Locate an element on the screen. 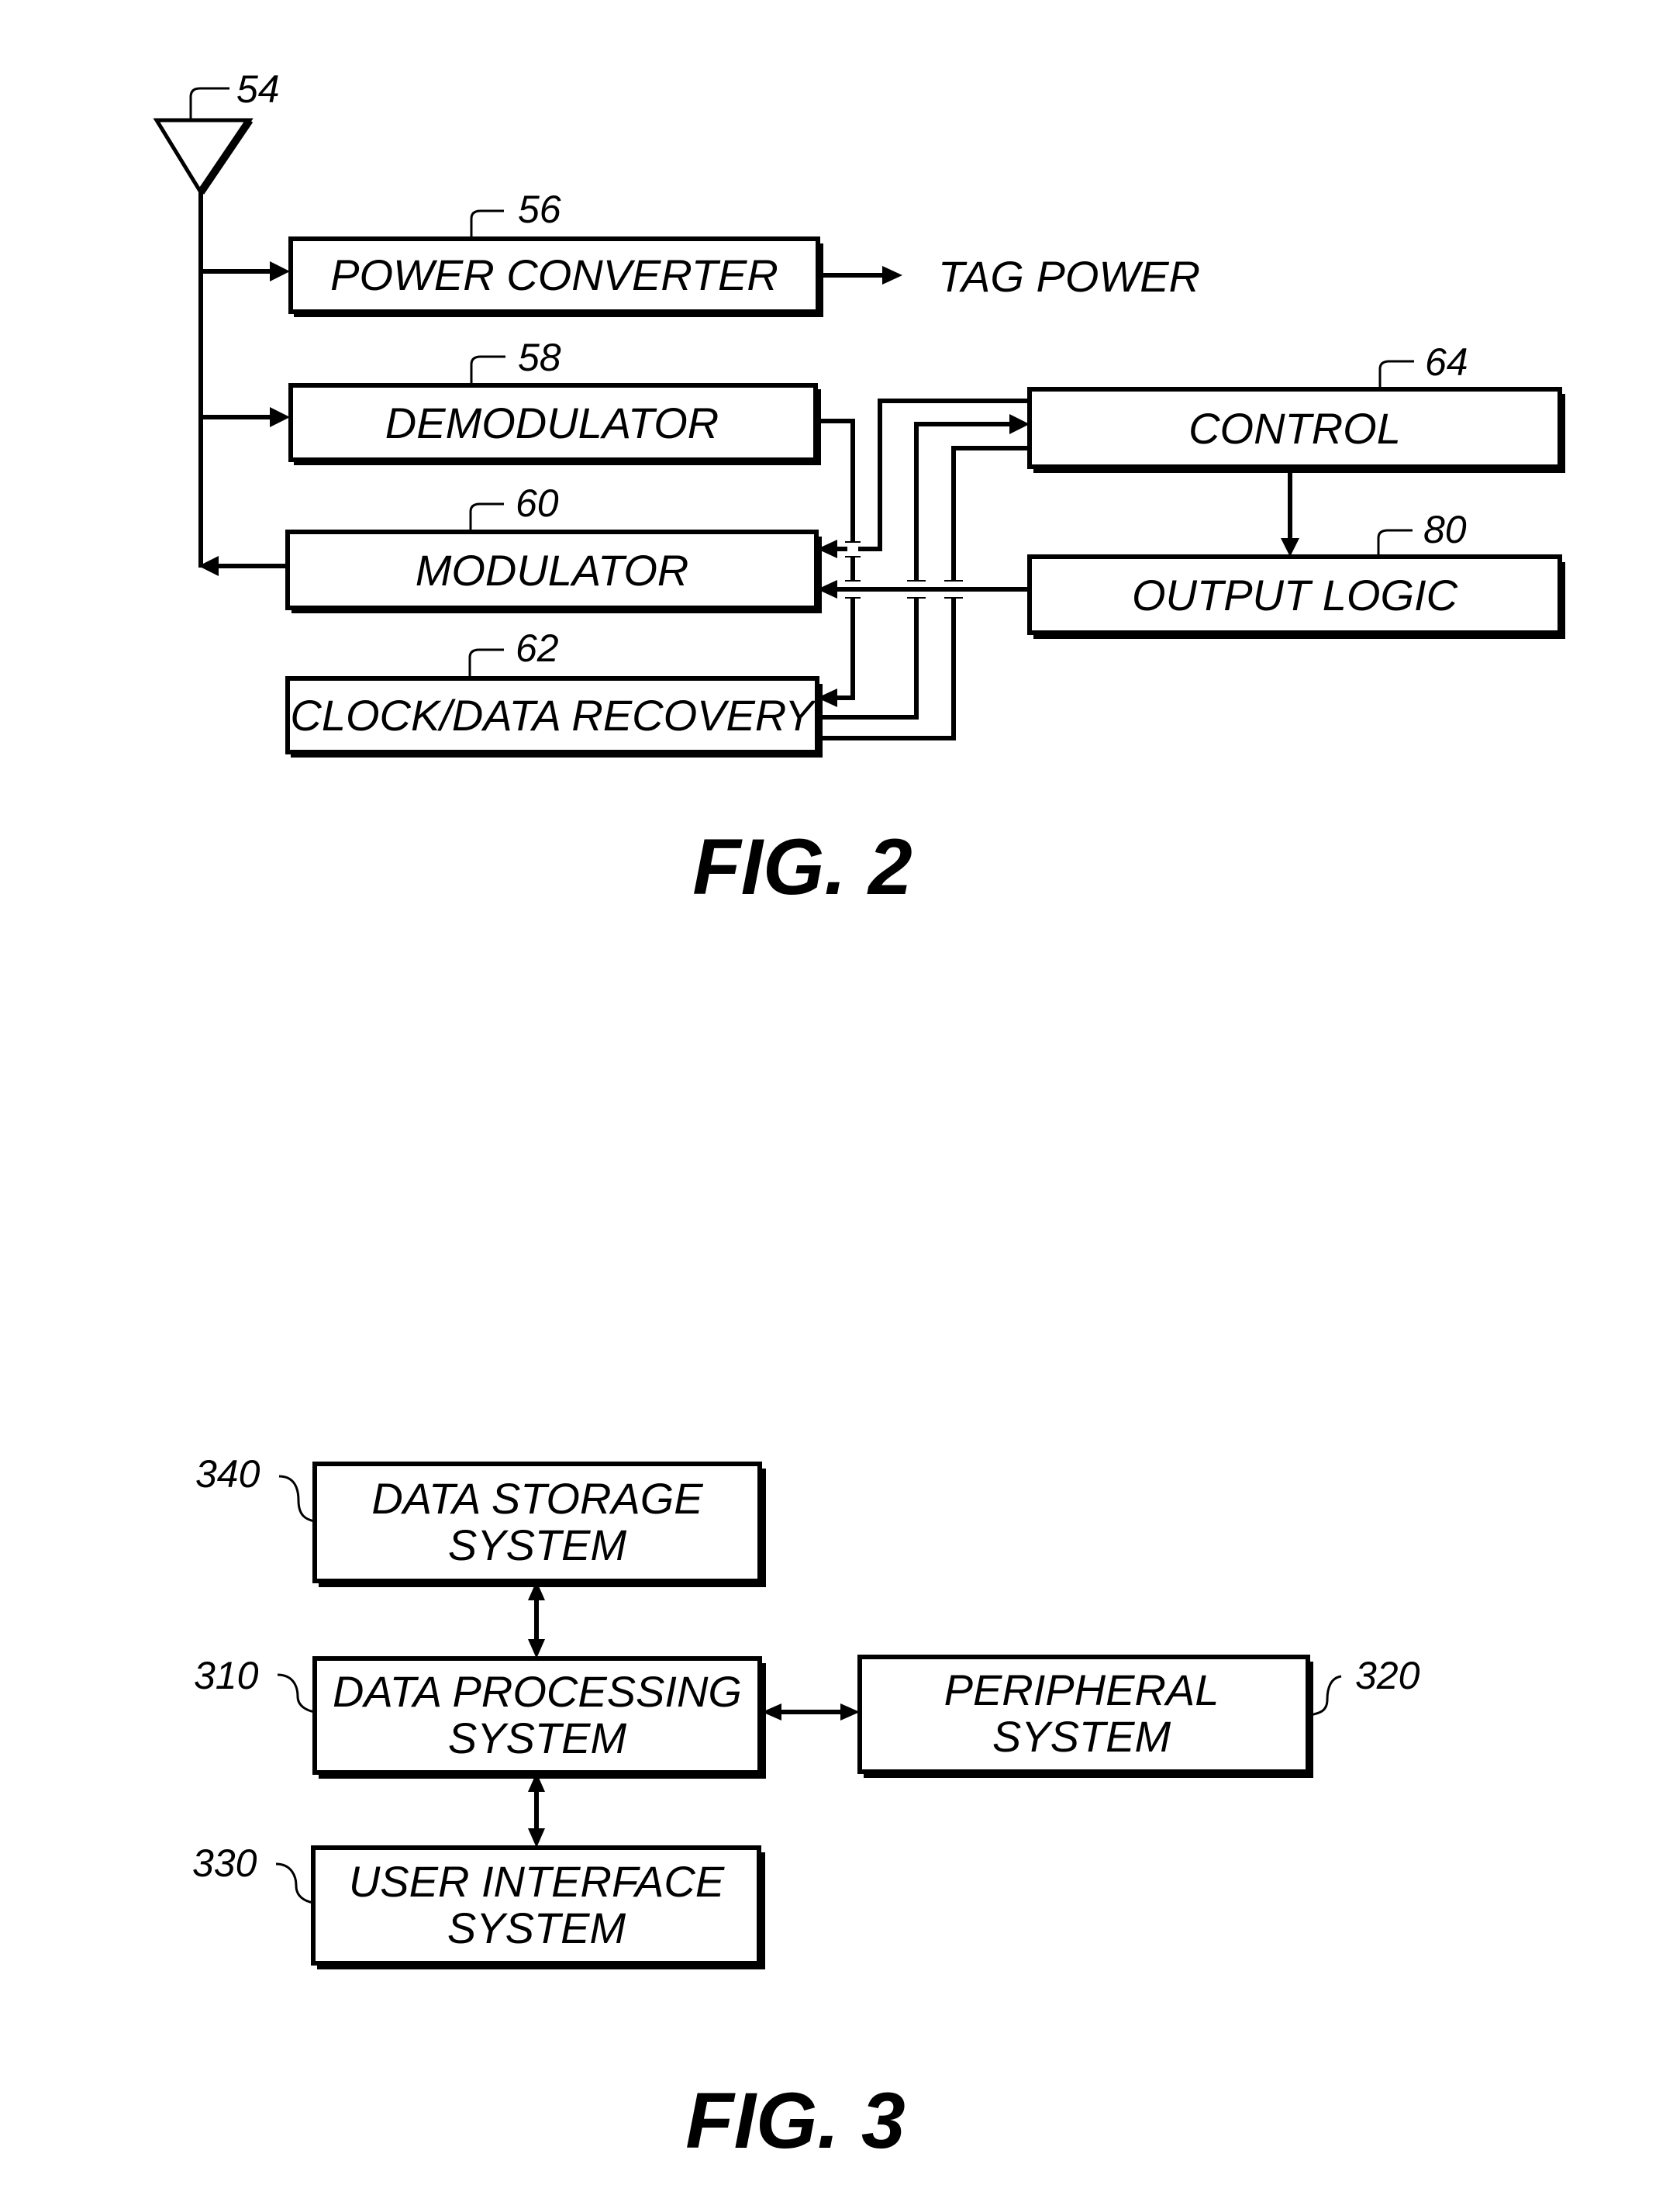  link-storage-processing is located at coordinates (536, 1619).